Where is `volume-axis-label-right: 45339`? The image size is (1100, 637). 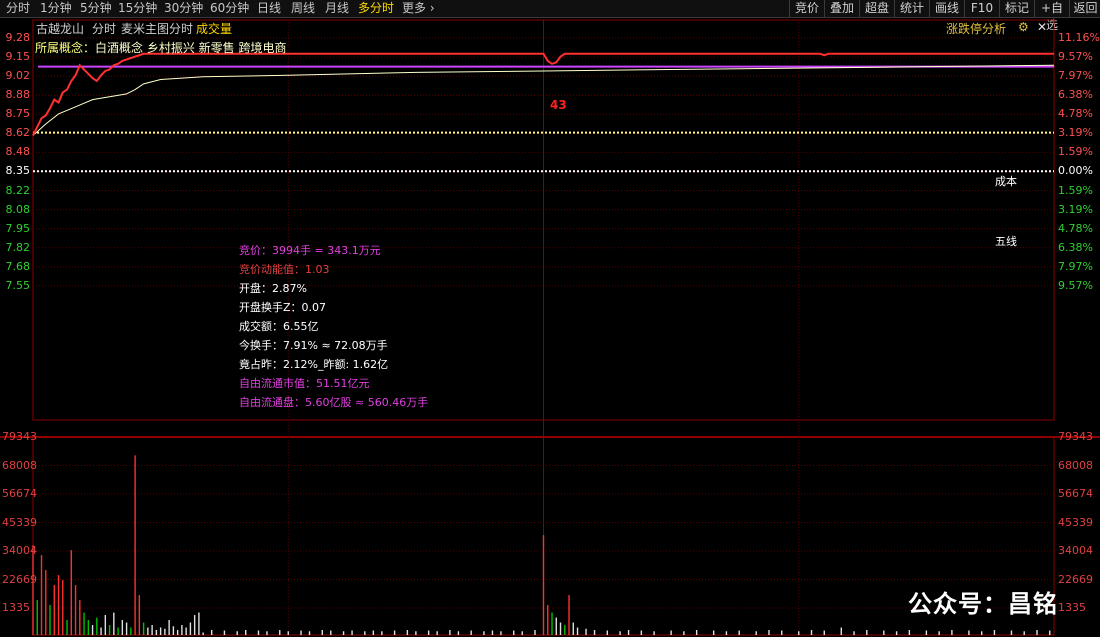 volume-axis-label-right: 45339 is located at coordinates (1075, 522).